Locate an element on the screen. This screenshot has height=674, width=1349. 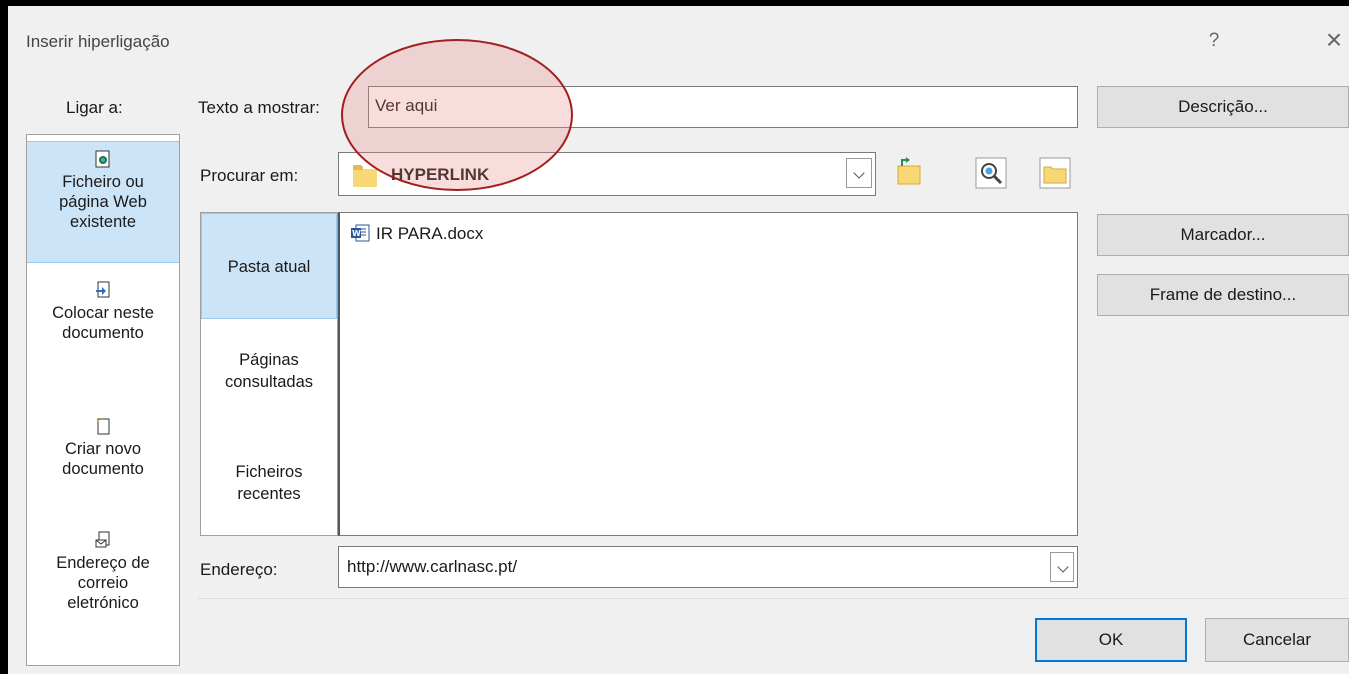
up-folder-button is located at coordinates (909, 173).